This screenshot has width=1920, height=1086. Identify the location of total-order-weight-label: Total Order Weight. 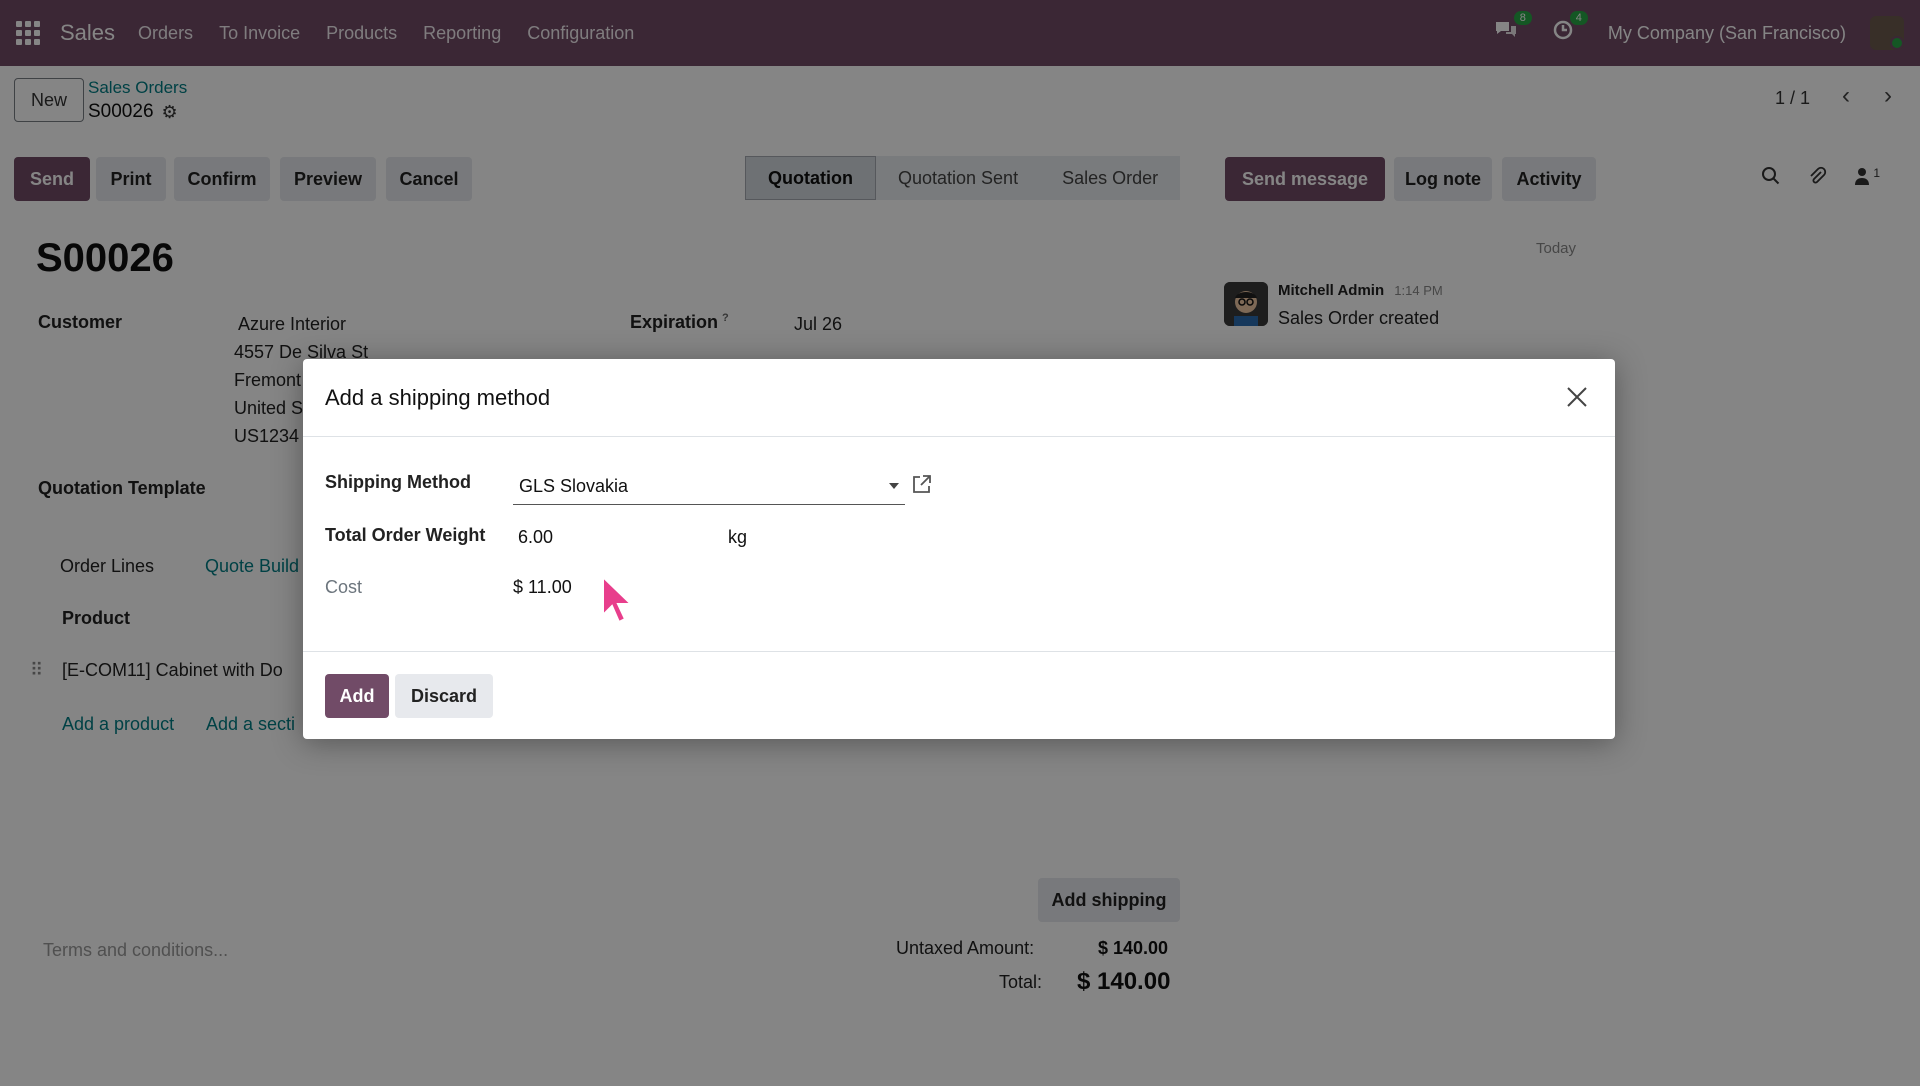
(405, 535).